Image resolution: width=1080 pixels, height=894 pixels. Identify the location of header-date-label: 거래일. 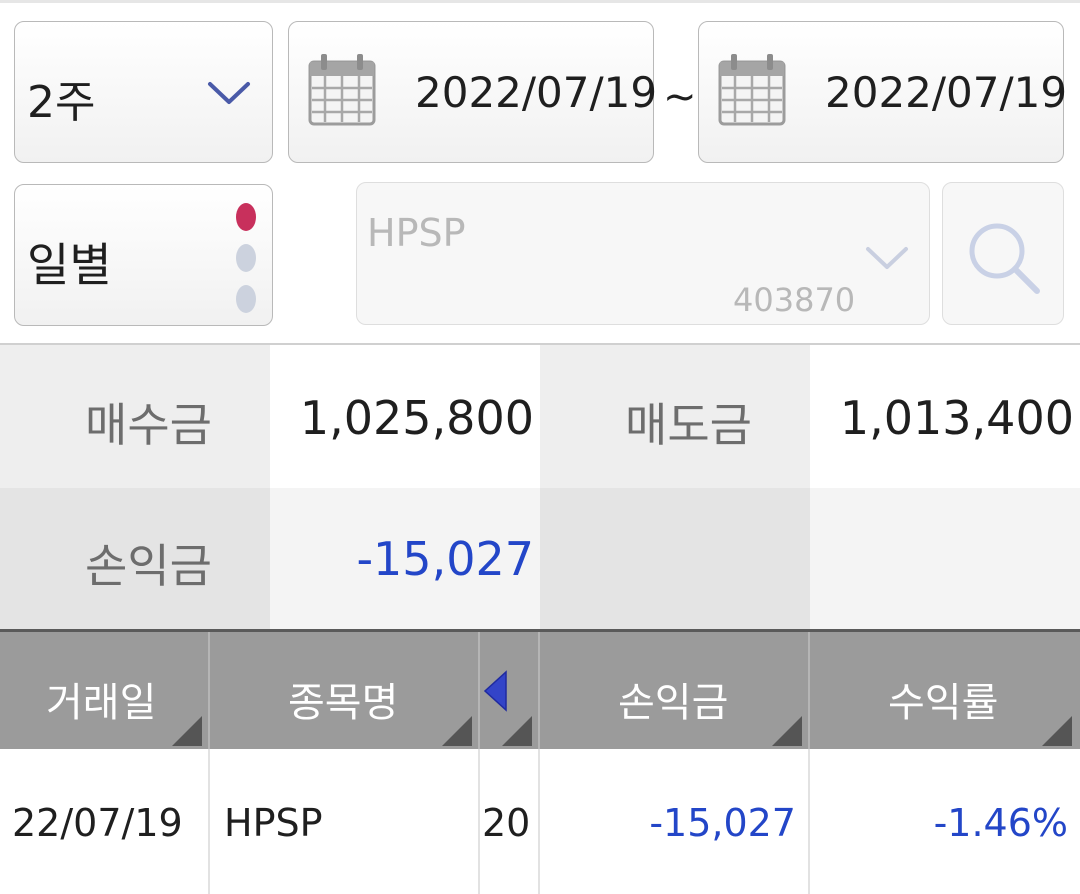
(101, 703).